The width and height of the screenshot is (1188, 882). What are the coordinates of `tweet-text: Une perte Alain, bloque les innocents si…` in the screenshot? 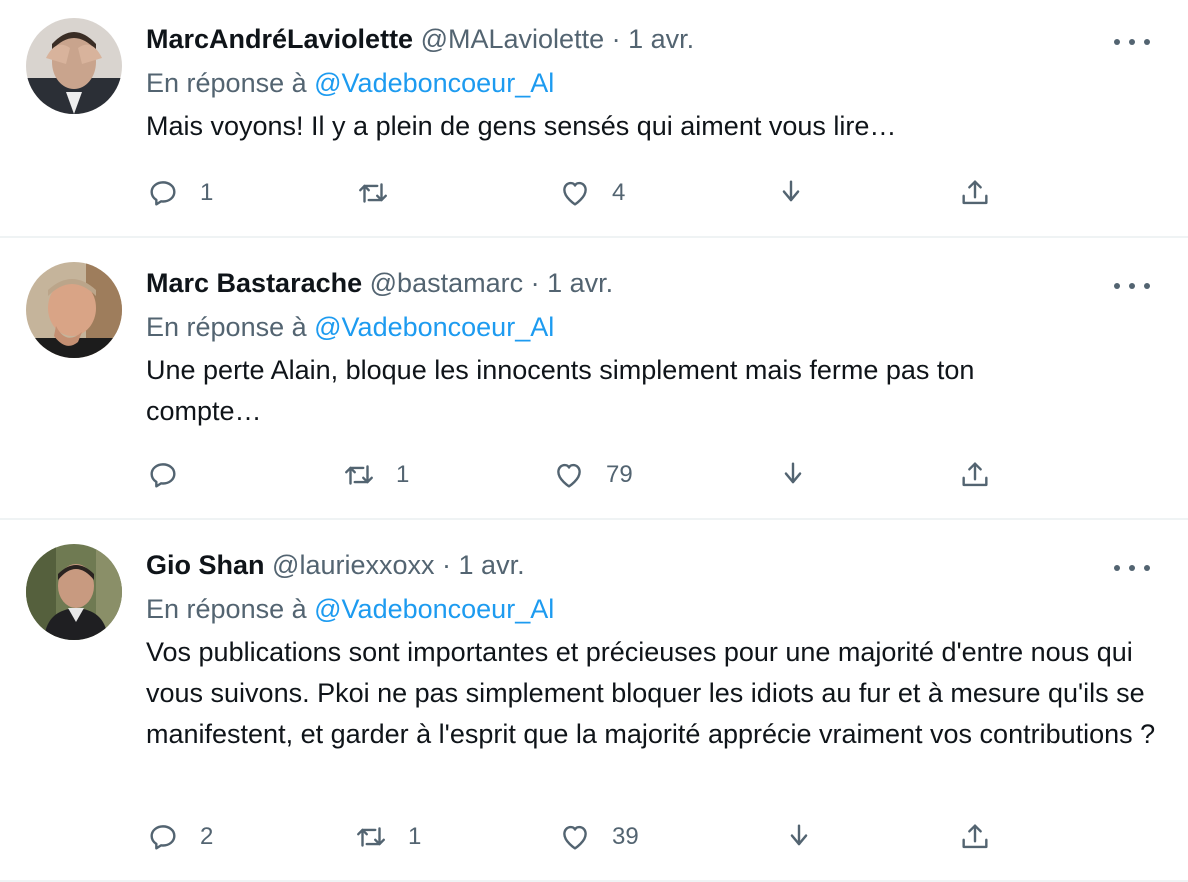 It's located at (560, 390).